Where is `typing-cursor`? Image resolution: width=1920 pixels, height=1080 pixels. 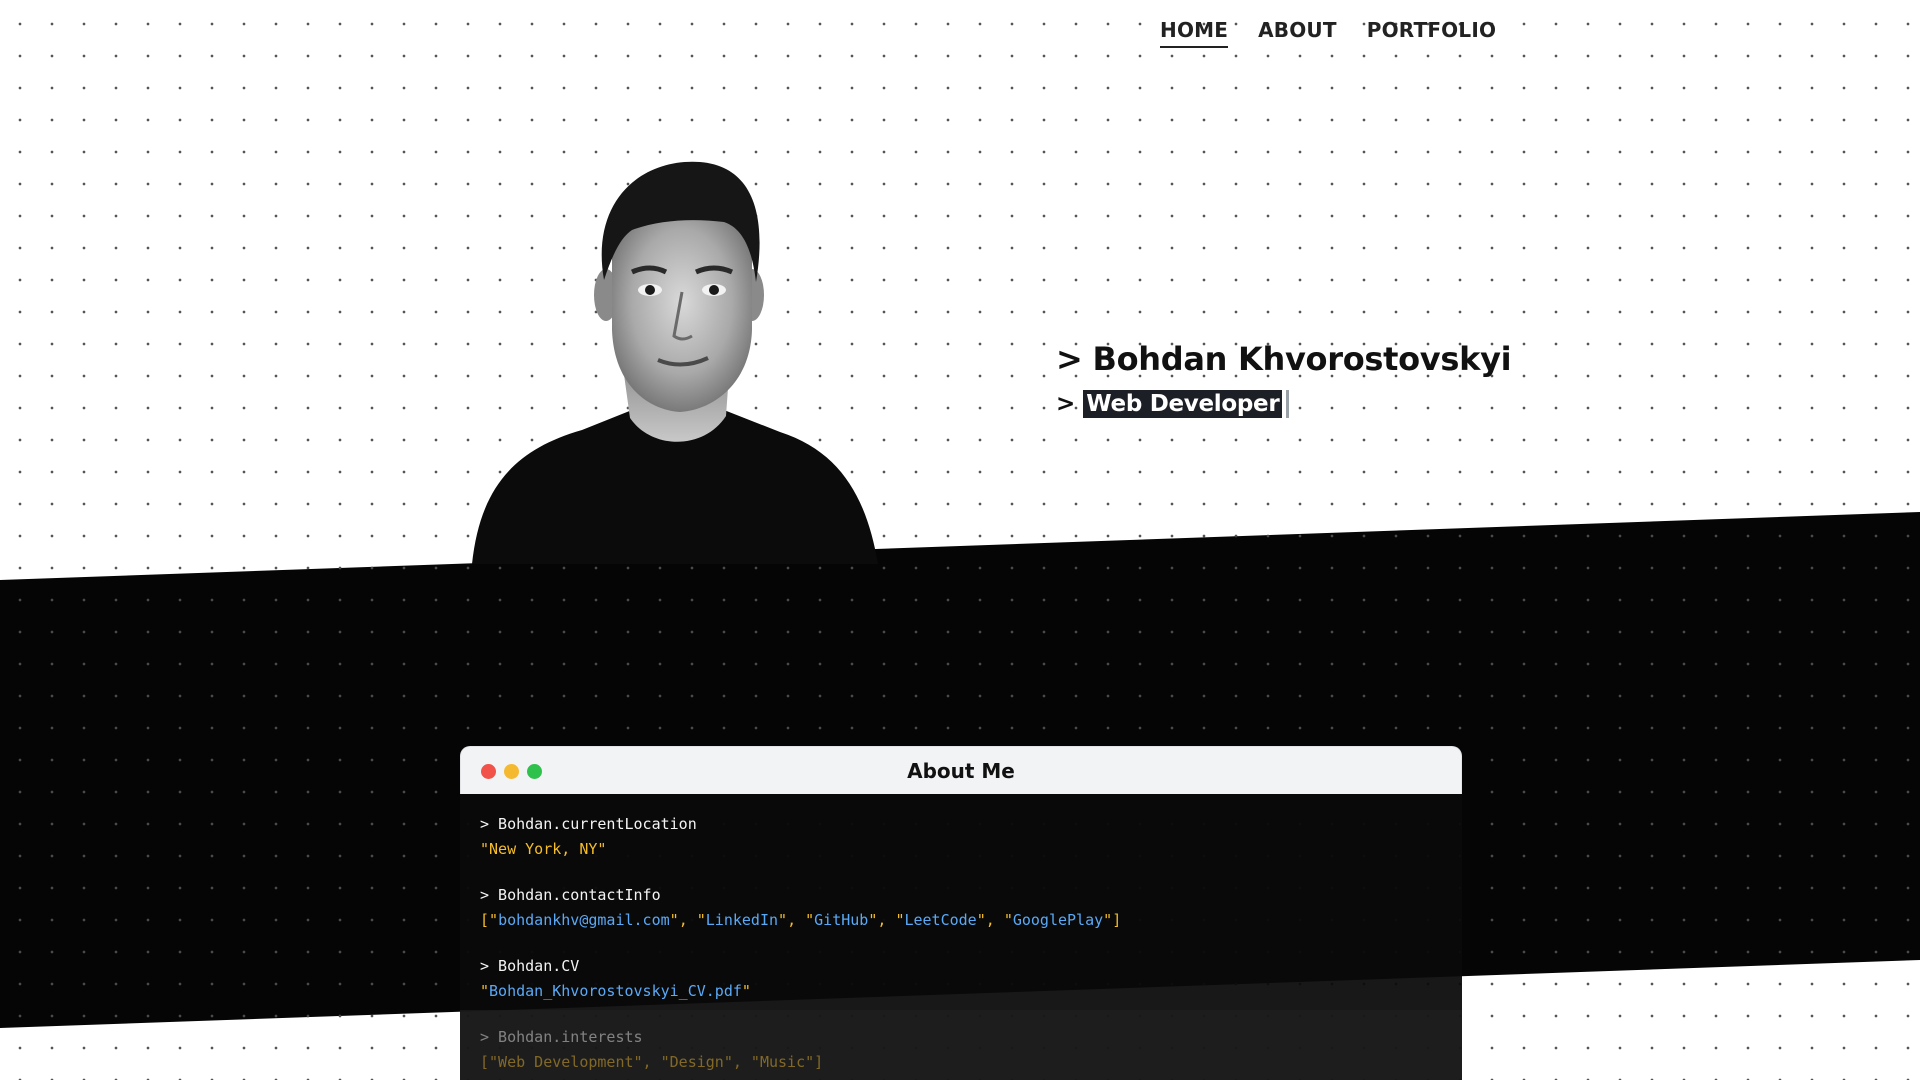
typing-cursor is located at coordinates (1288, 404).